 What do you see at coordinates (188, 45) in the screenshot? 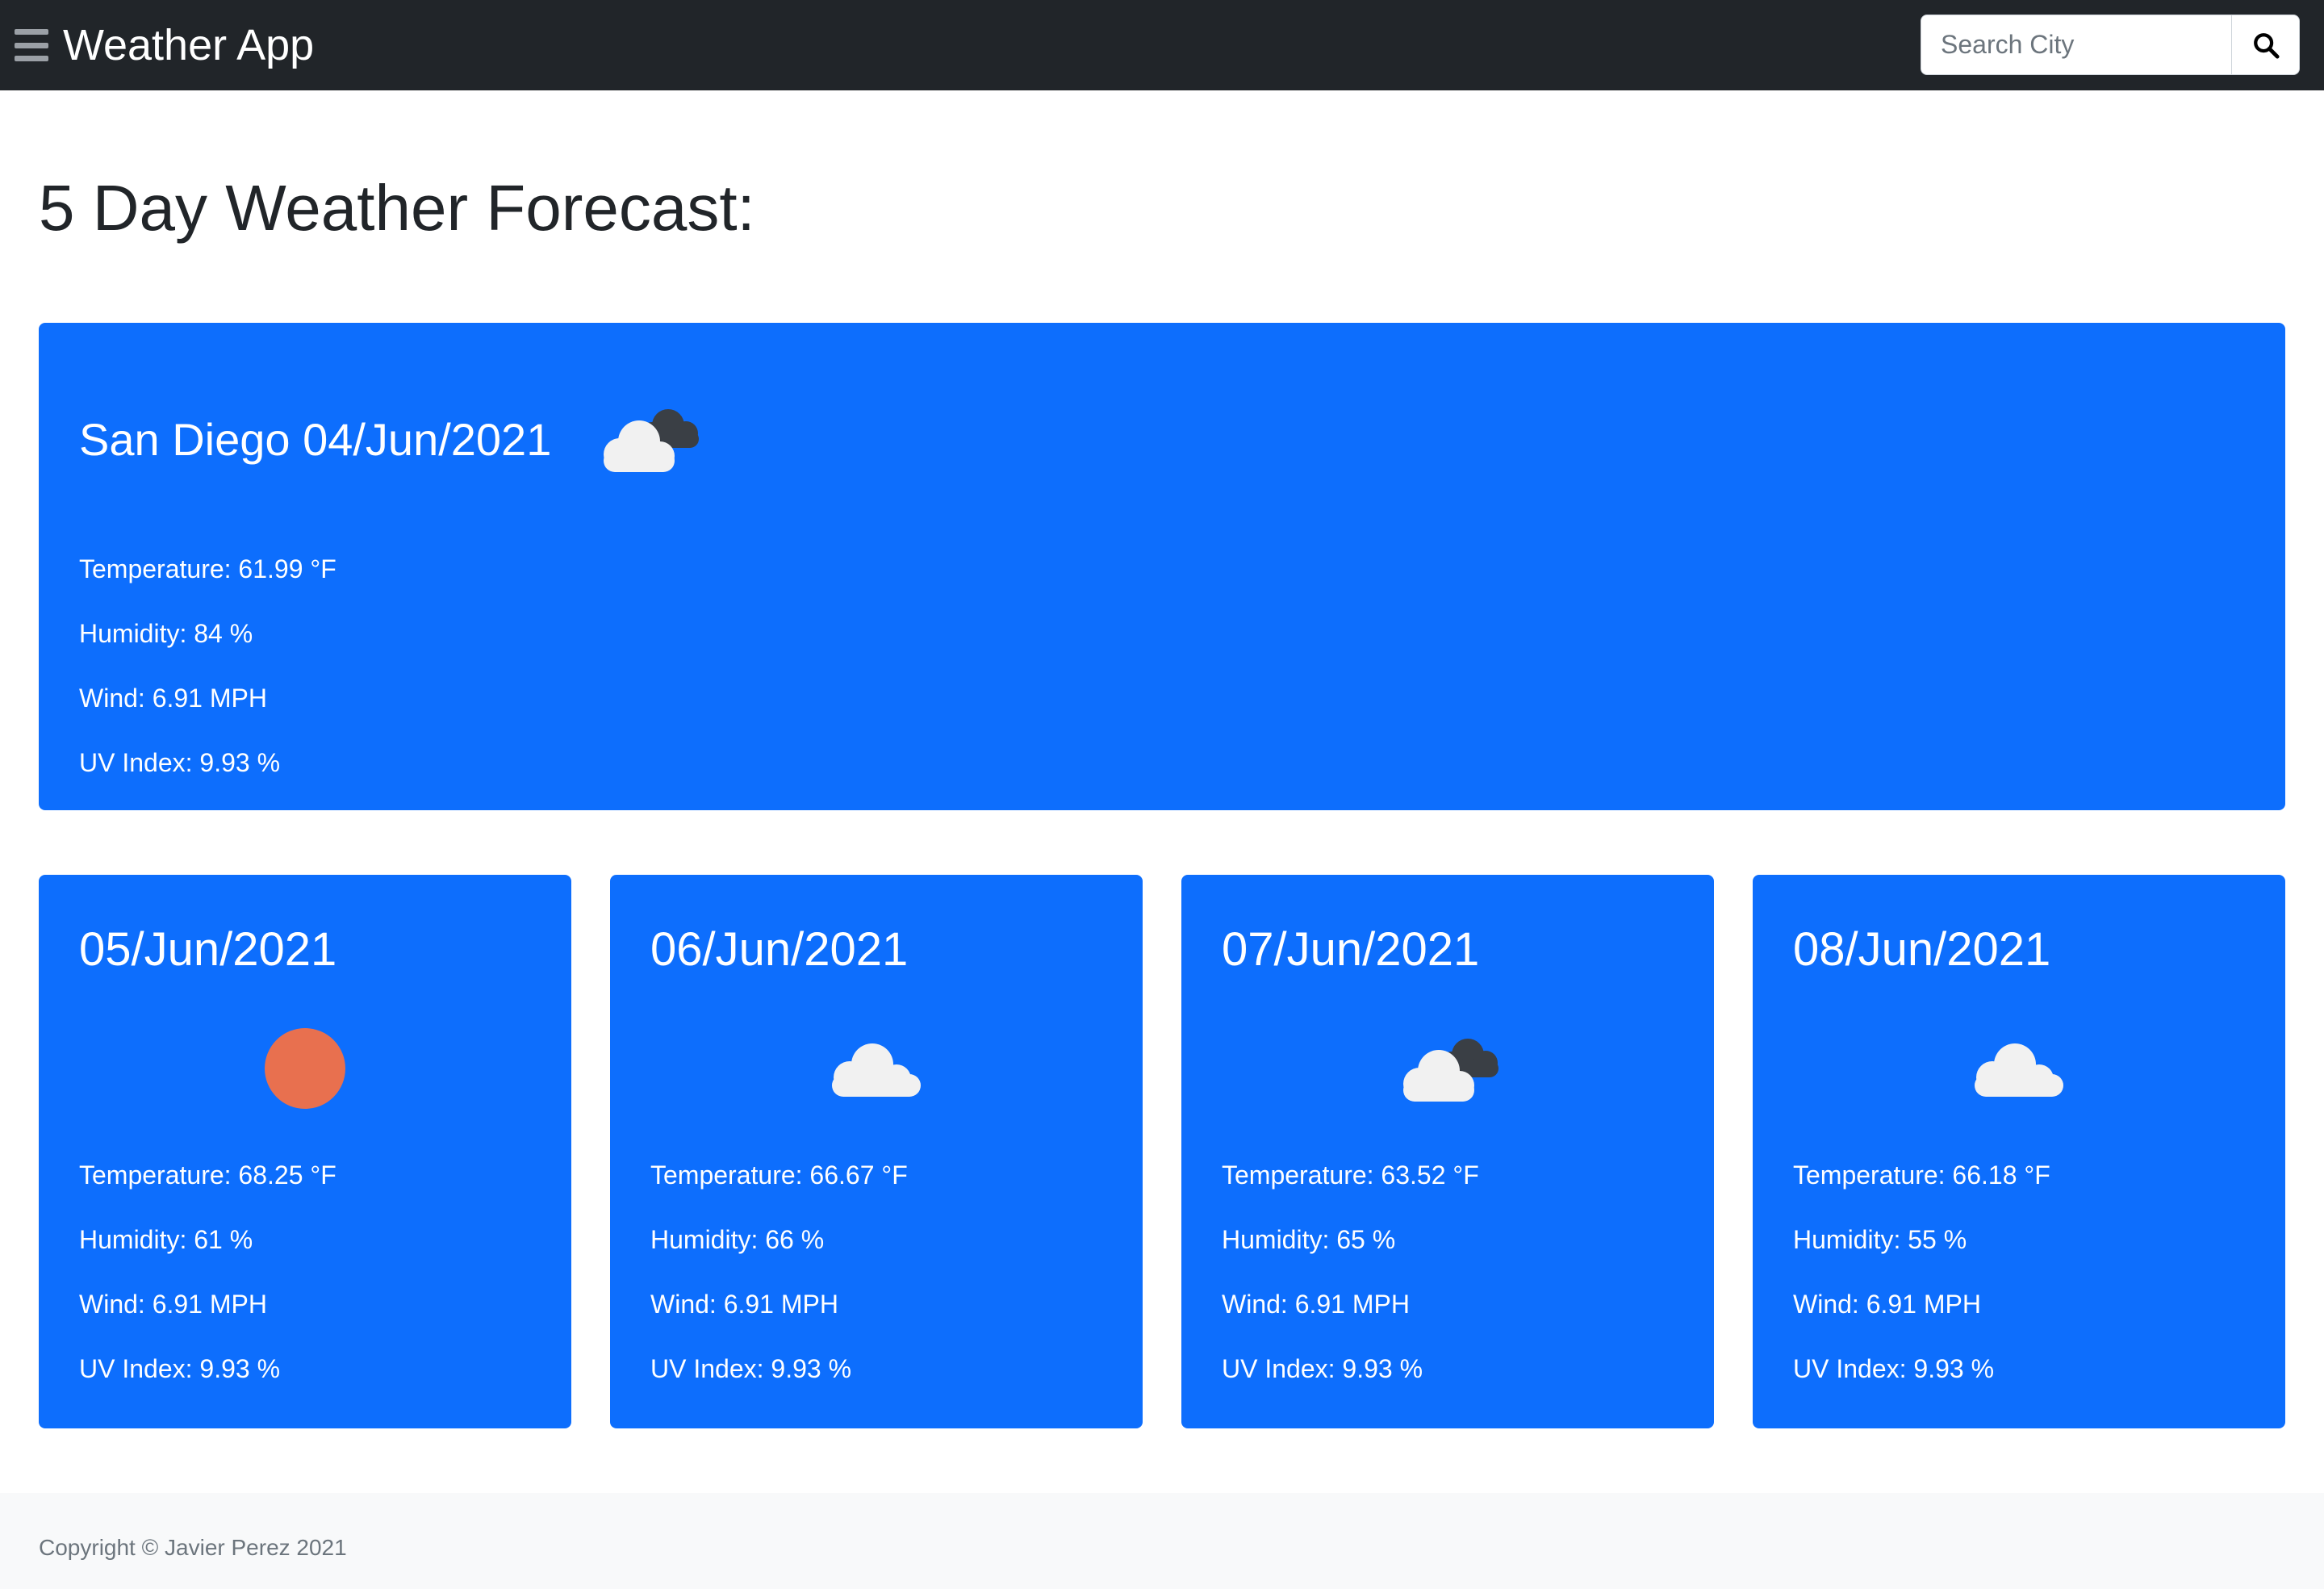
I see `brand-link: Weather App` at bounding box center [188, 45].